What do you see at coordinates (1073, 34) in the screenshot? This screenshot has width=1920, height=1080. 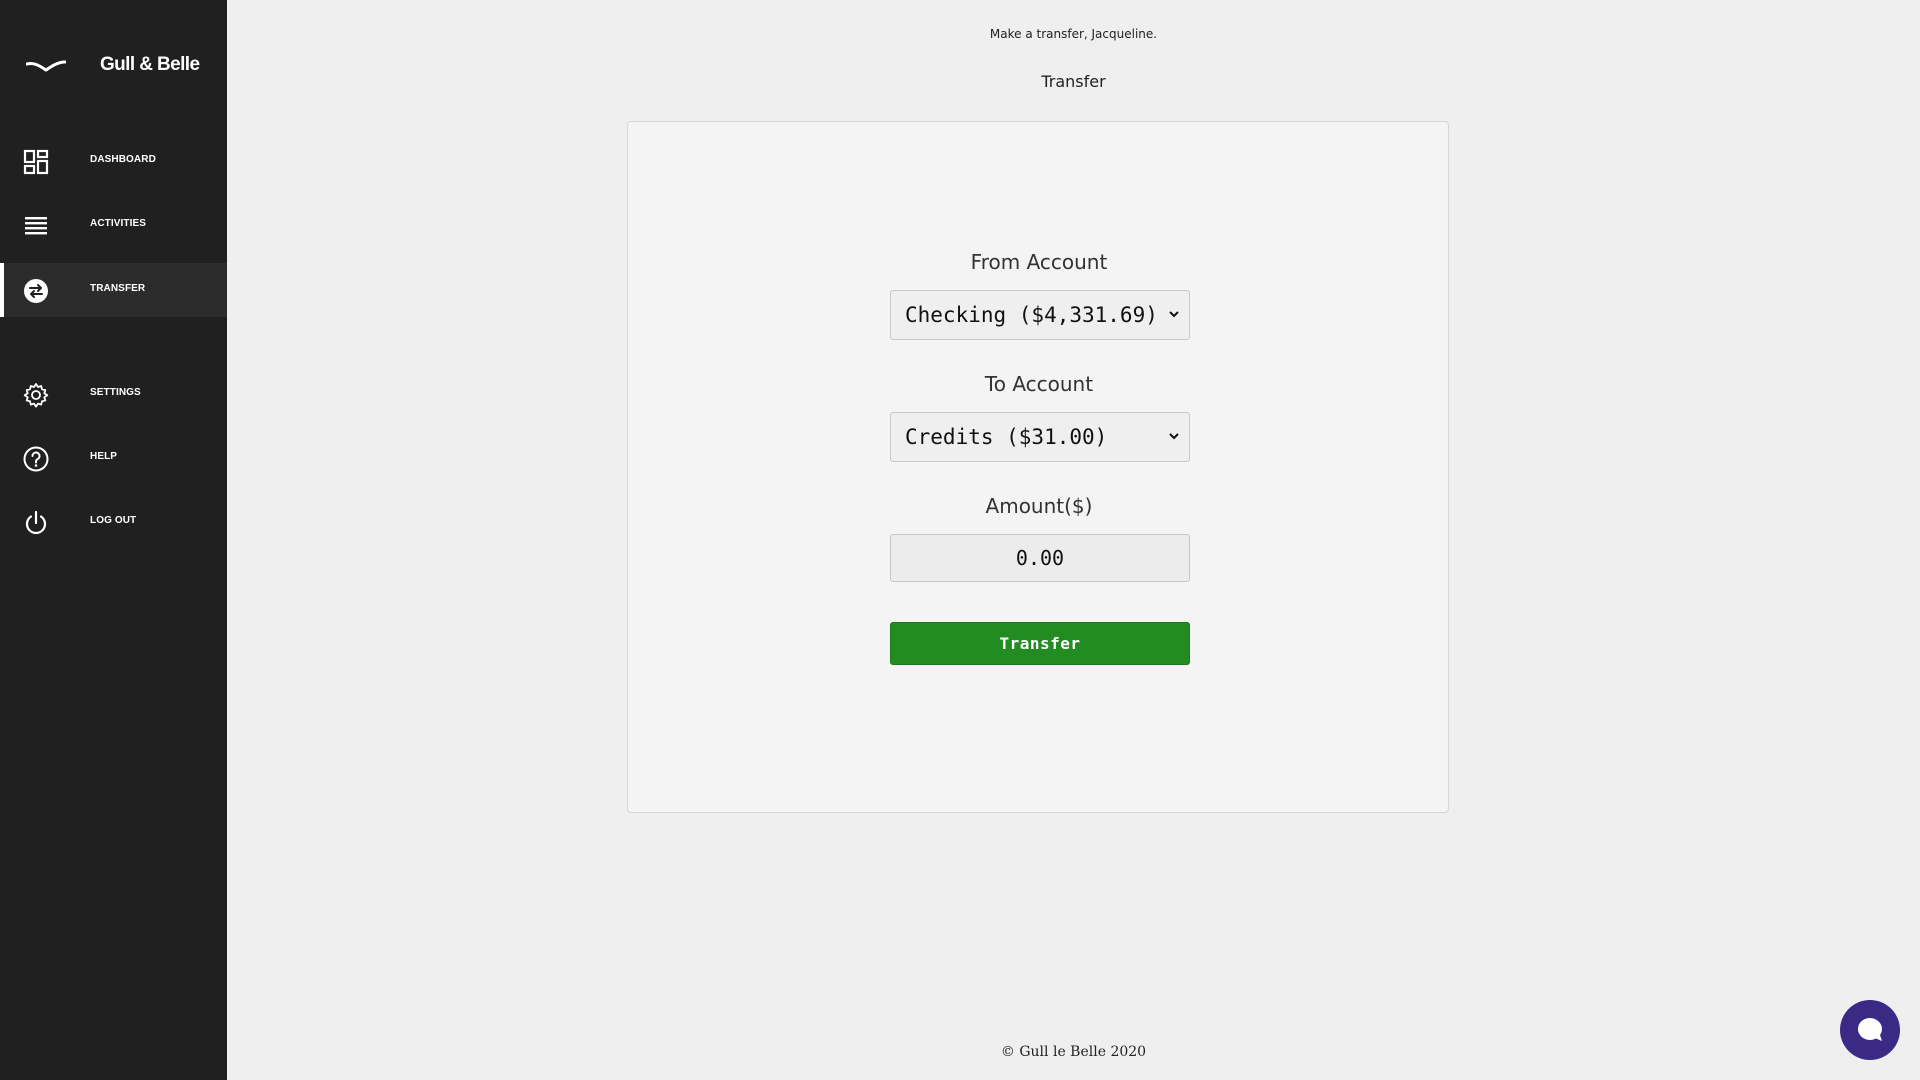 I see `greeting-text: Make a transfer, Jacqueline.` at bounding box center [1073, 34].